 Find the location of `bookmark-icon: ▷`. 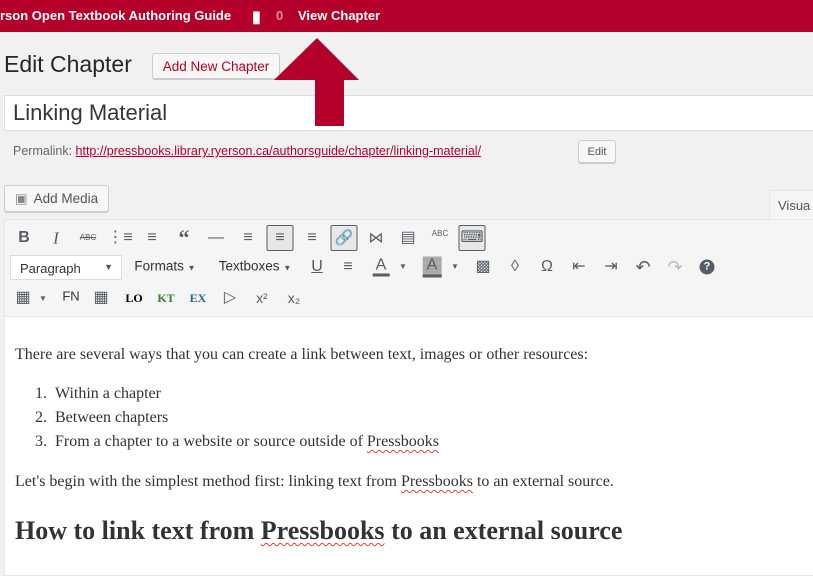

bookmark-icon: ▷ is located at coordinates (230, 298).